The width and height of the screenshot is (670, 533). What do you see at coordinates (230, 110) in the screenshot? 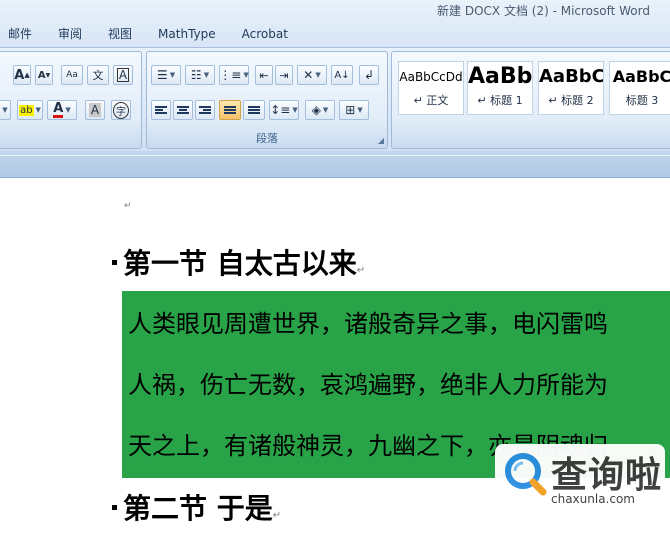
I see `justify-icon` at bounding box center [230, 110].